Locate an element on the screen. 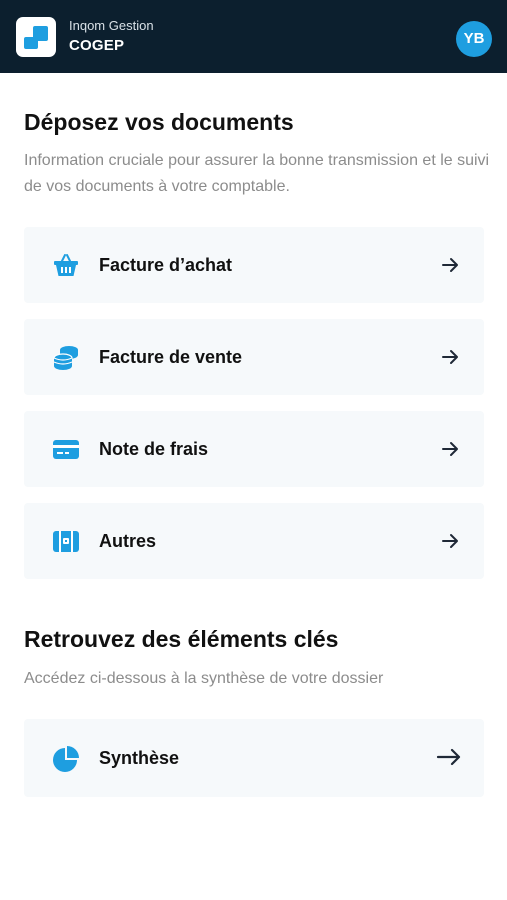 This screenshot has width=507, height=900. other-documents-card: Autres is located at coordinates (254, 541).